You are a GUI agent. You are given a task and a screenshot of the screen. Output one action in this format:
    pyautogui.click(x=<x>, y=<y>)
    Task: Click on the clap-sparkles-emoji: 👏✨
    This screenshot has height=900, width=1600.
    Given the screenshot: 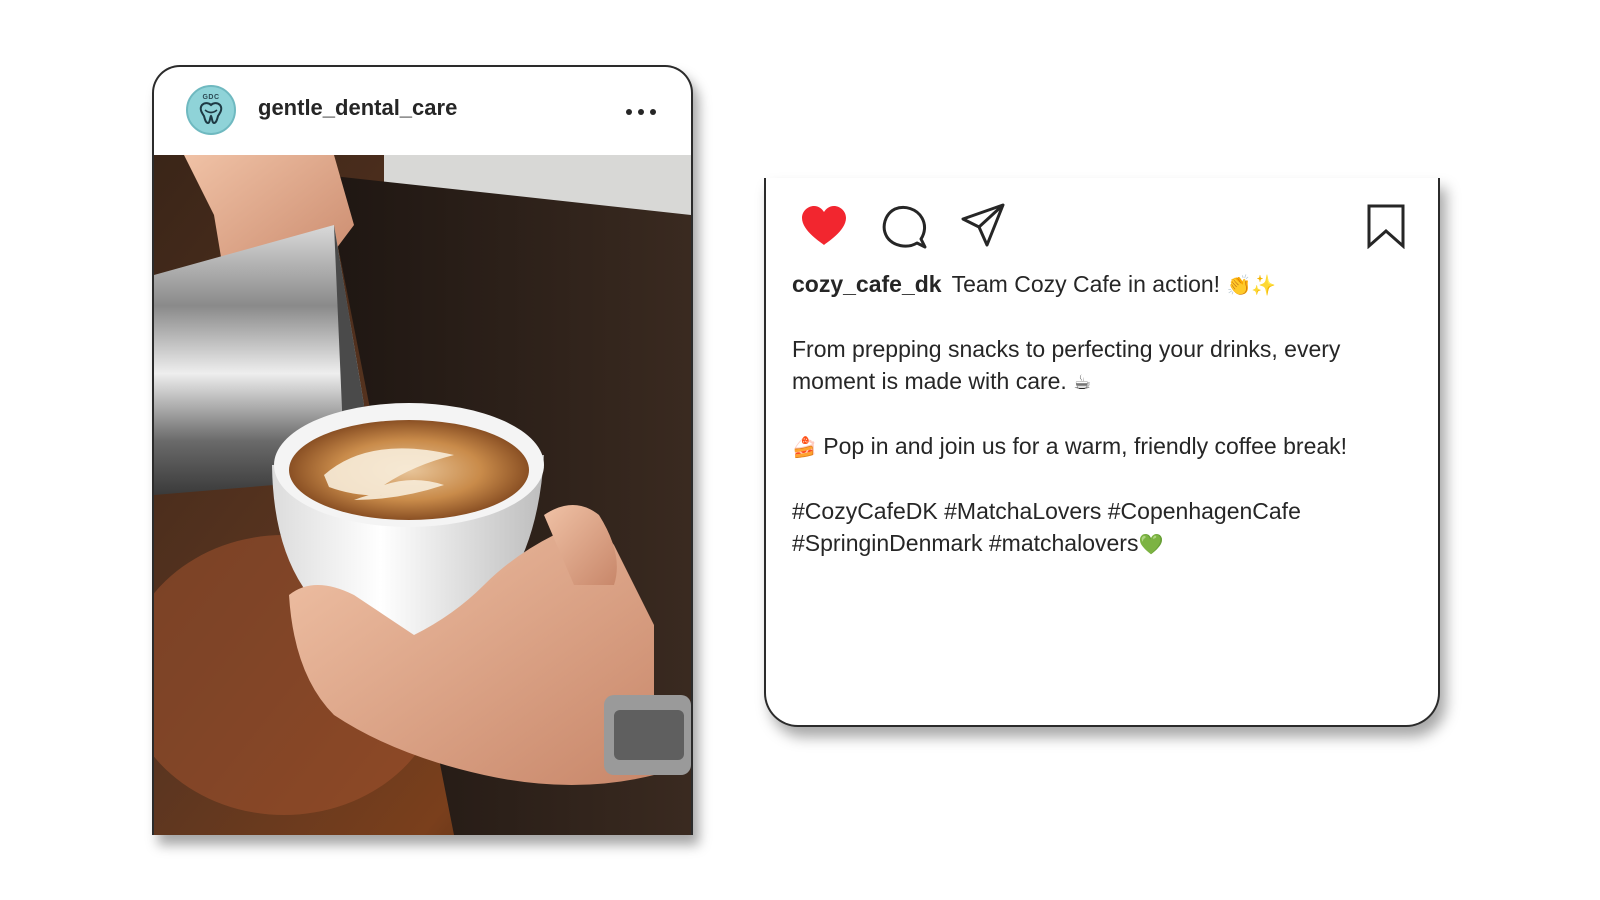 What is the action you would take?
    pyautogui.click(x=1251, y=285)
    